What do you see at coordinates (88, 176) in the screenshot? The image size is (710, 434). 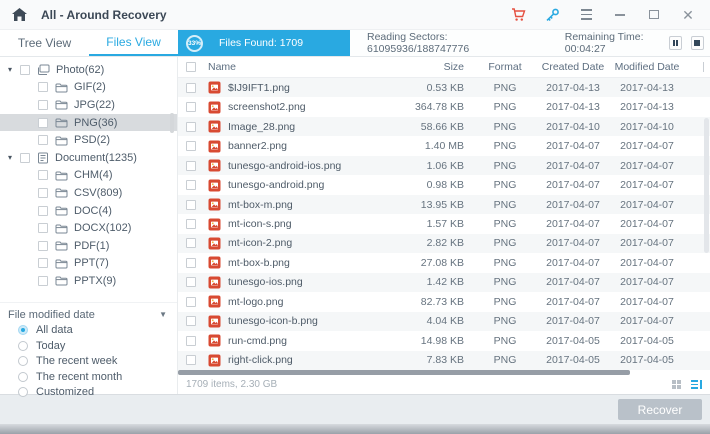 I see `tree-item: CHM(4)` at bounding box center [88, 176].